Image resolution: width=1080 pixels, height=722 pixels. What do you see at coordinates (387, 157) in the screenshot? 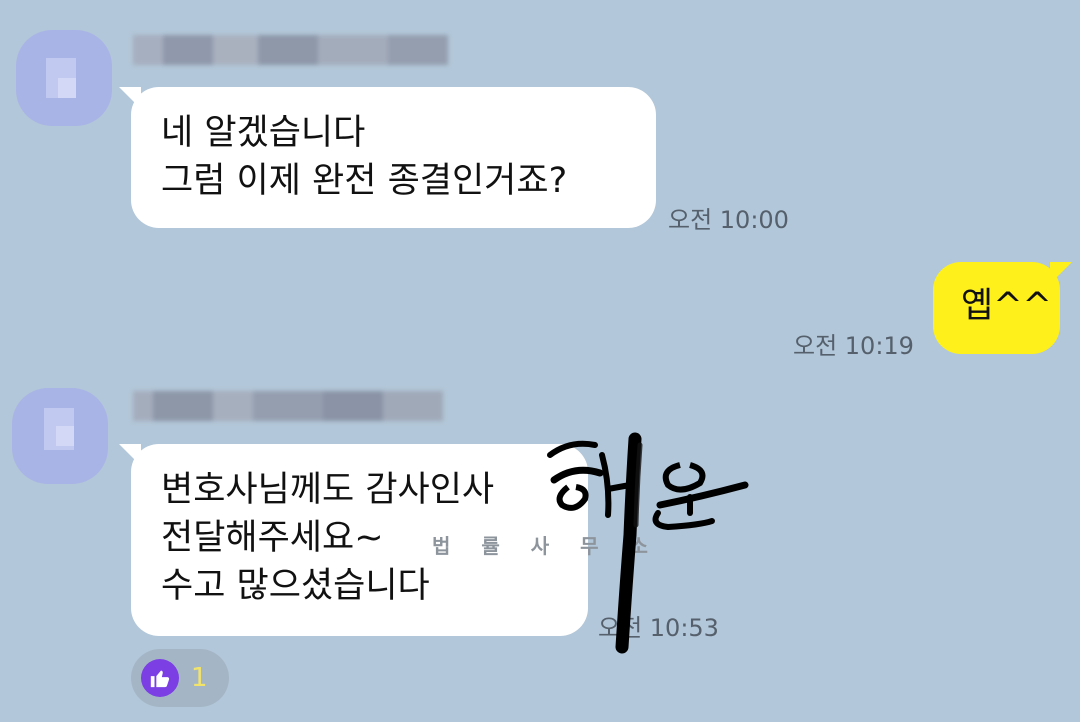
I see `message-bubble-1: 네 알겠습니다 그럼 이제 완전 종결인거죠?` at bounding box center [387, 157].